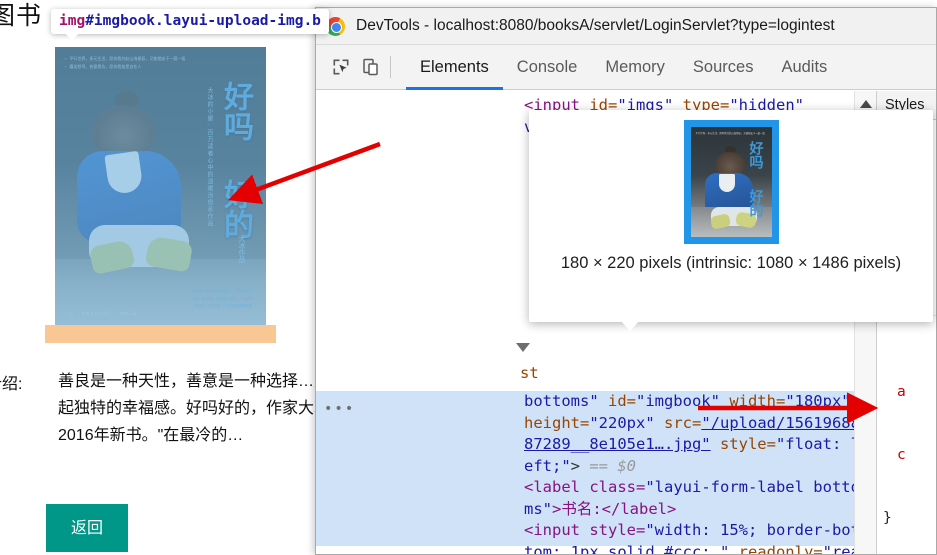 The image size is (937, 555). What do you see at coordinates (87, 528) in the screenshot?
I see `back-button: 返回` at bounding box center [87, 528].